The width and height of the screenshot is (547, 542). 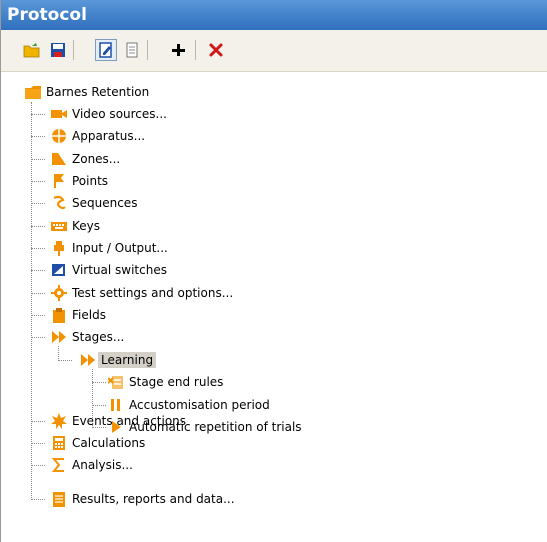 What do you see at coordinates (33, 92) in the screenshot?
I see `folder-icon` at bounding box center [33, 92].